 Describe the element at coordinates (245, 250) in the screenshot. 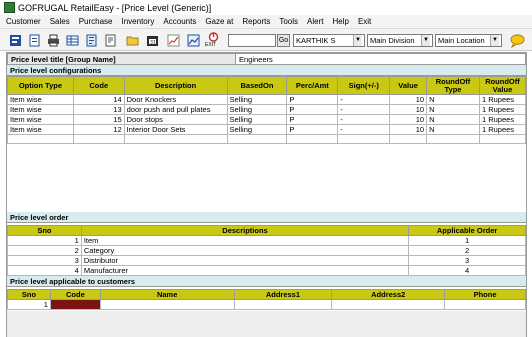

I see `cell: Category` at that location.